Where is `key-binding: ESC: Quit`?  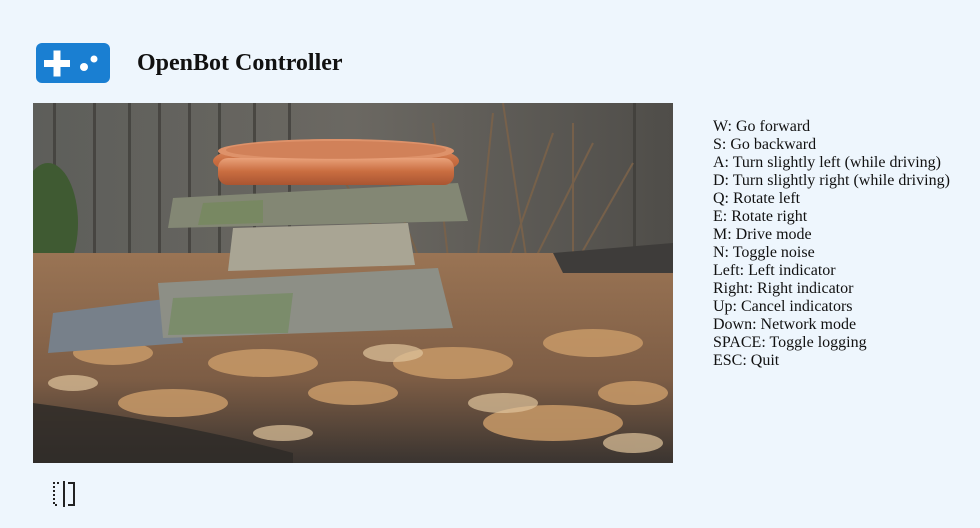 key-binding: ESC: Quit is located at coordinates (746, 360).